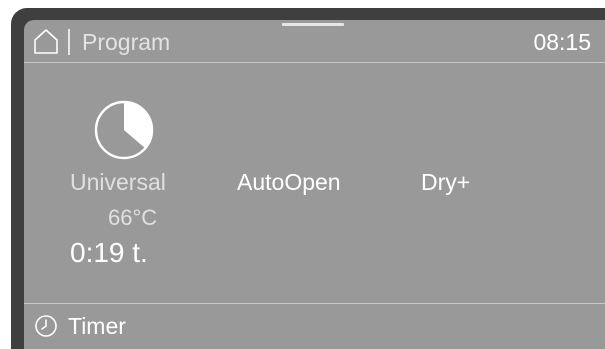  Describe the element at coordinates (289, 182) in the screenshot. I see `option-autoopen: AutoOpen` at that location.